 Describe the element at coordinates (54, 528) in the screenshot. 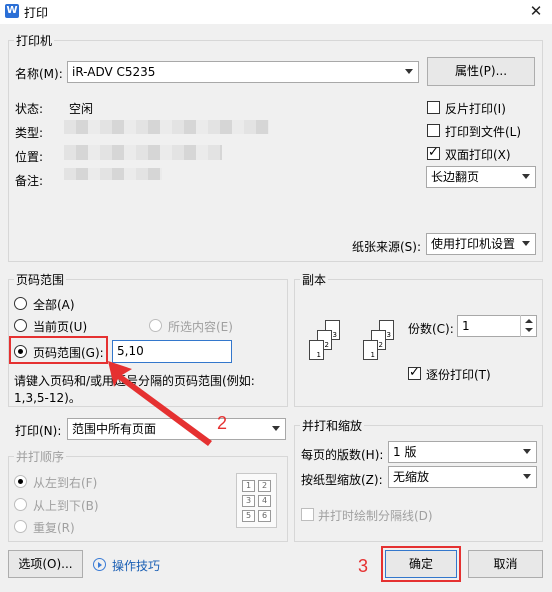

I see `order-repeat-label: 重复(R)` at that location.